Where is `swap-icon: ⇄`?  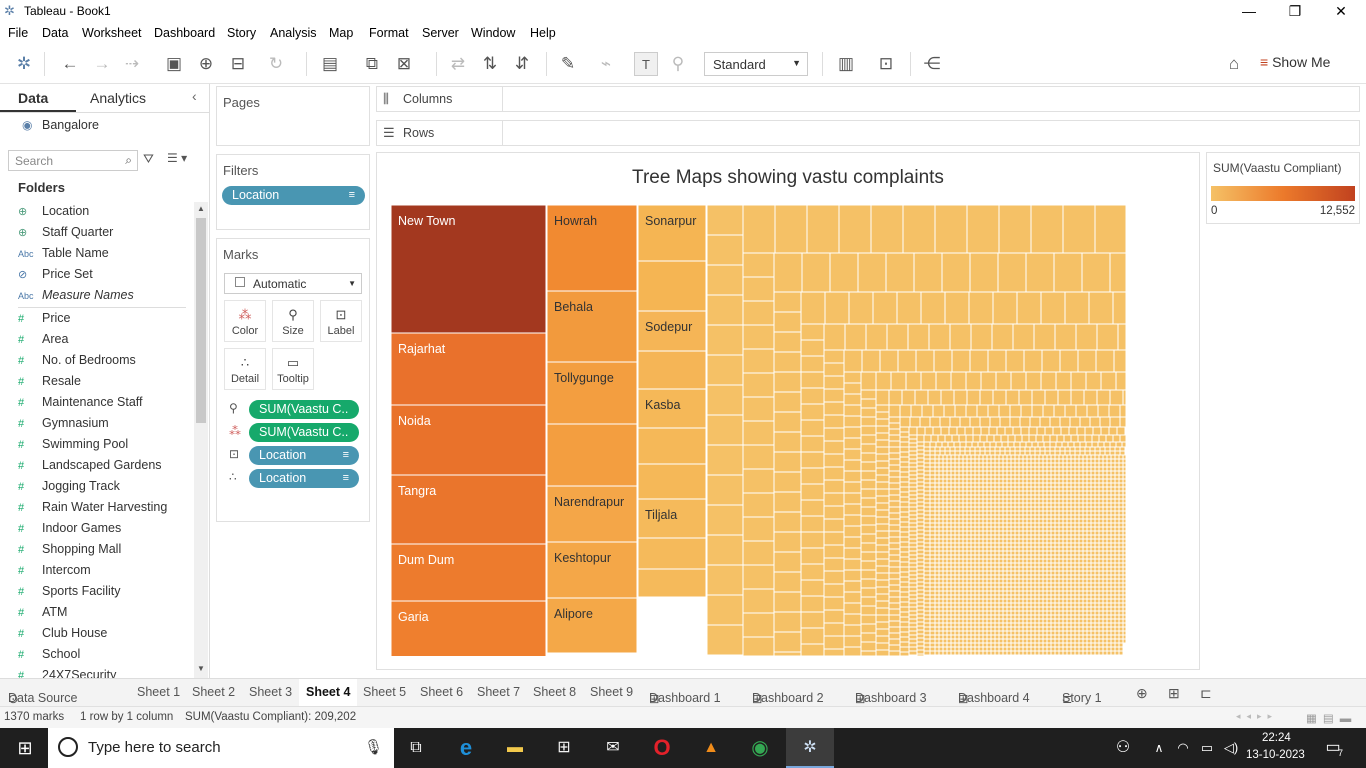
swap-icon: ⇄ is located at coordinates (458, 64).